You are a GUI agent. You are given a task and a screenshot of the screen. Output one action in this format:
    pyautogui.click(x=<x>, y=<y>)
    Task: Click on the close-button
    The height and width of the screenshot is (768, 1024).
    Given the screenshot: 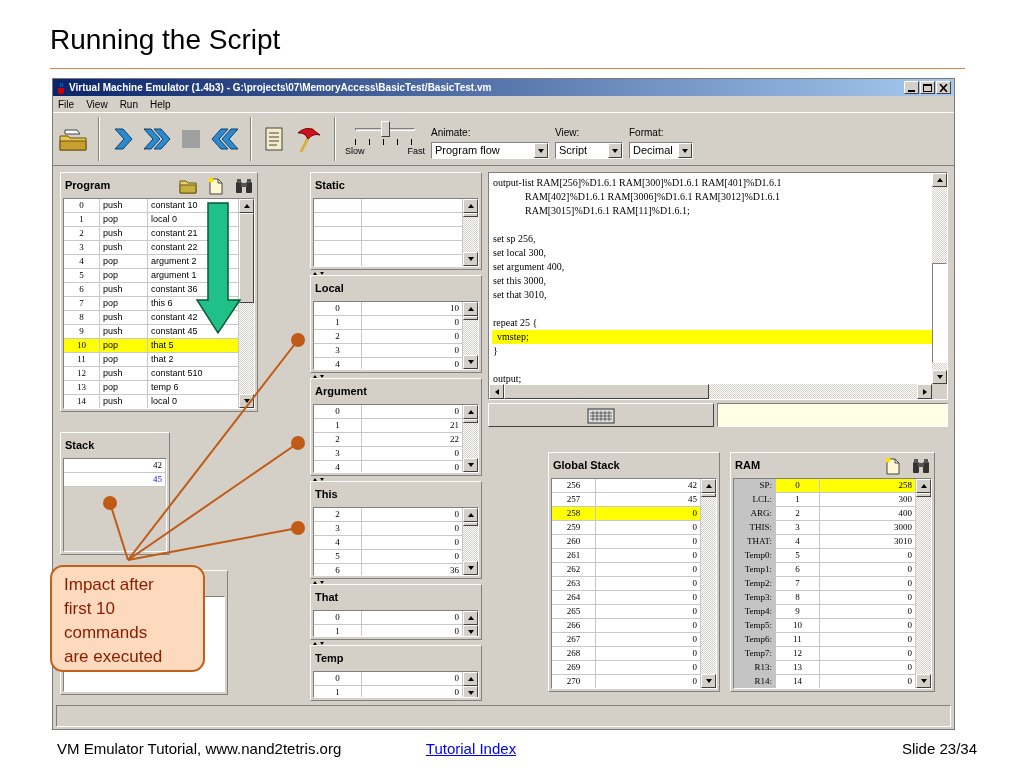 What is the action you would take?
    pyautogui.click(x=943, y=87)
    